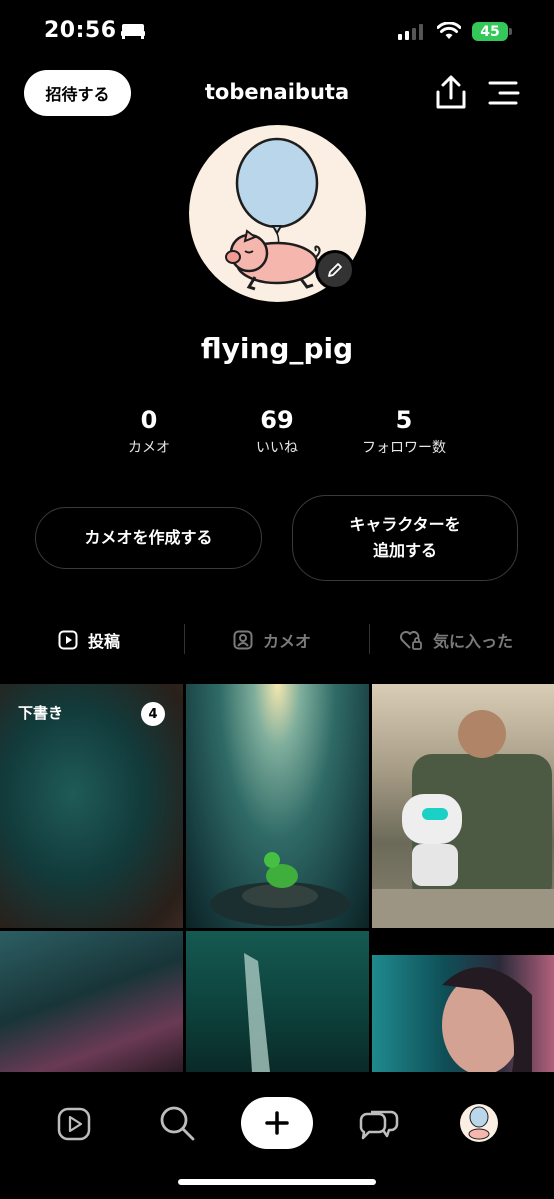  Describe the element at coordinates (504, 93) in the screenshot. I see `menu-icon` at that location.